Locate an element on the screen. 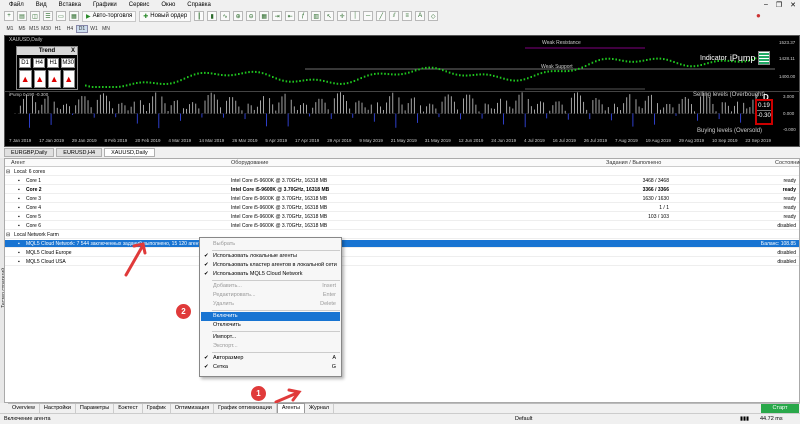 The height and width of the screenshot is (424, 800). navigator-icon: ☰ is located at coordinates (48, 16).